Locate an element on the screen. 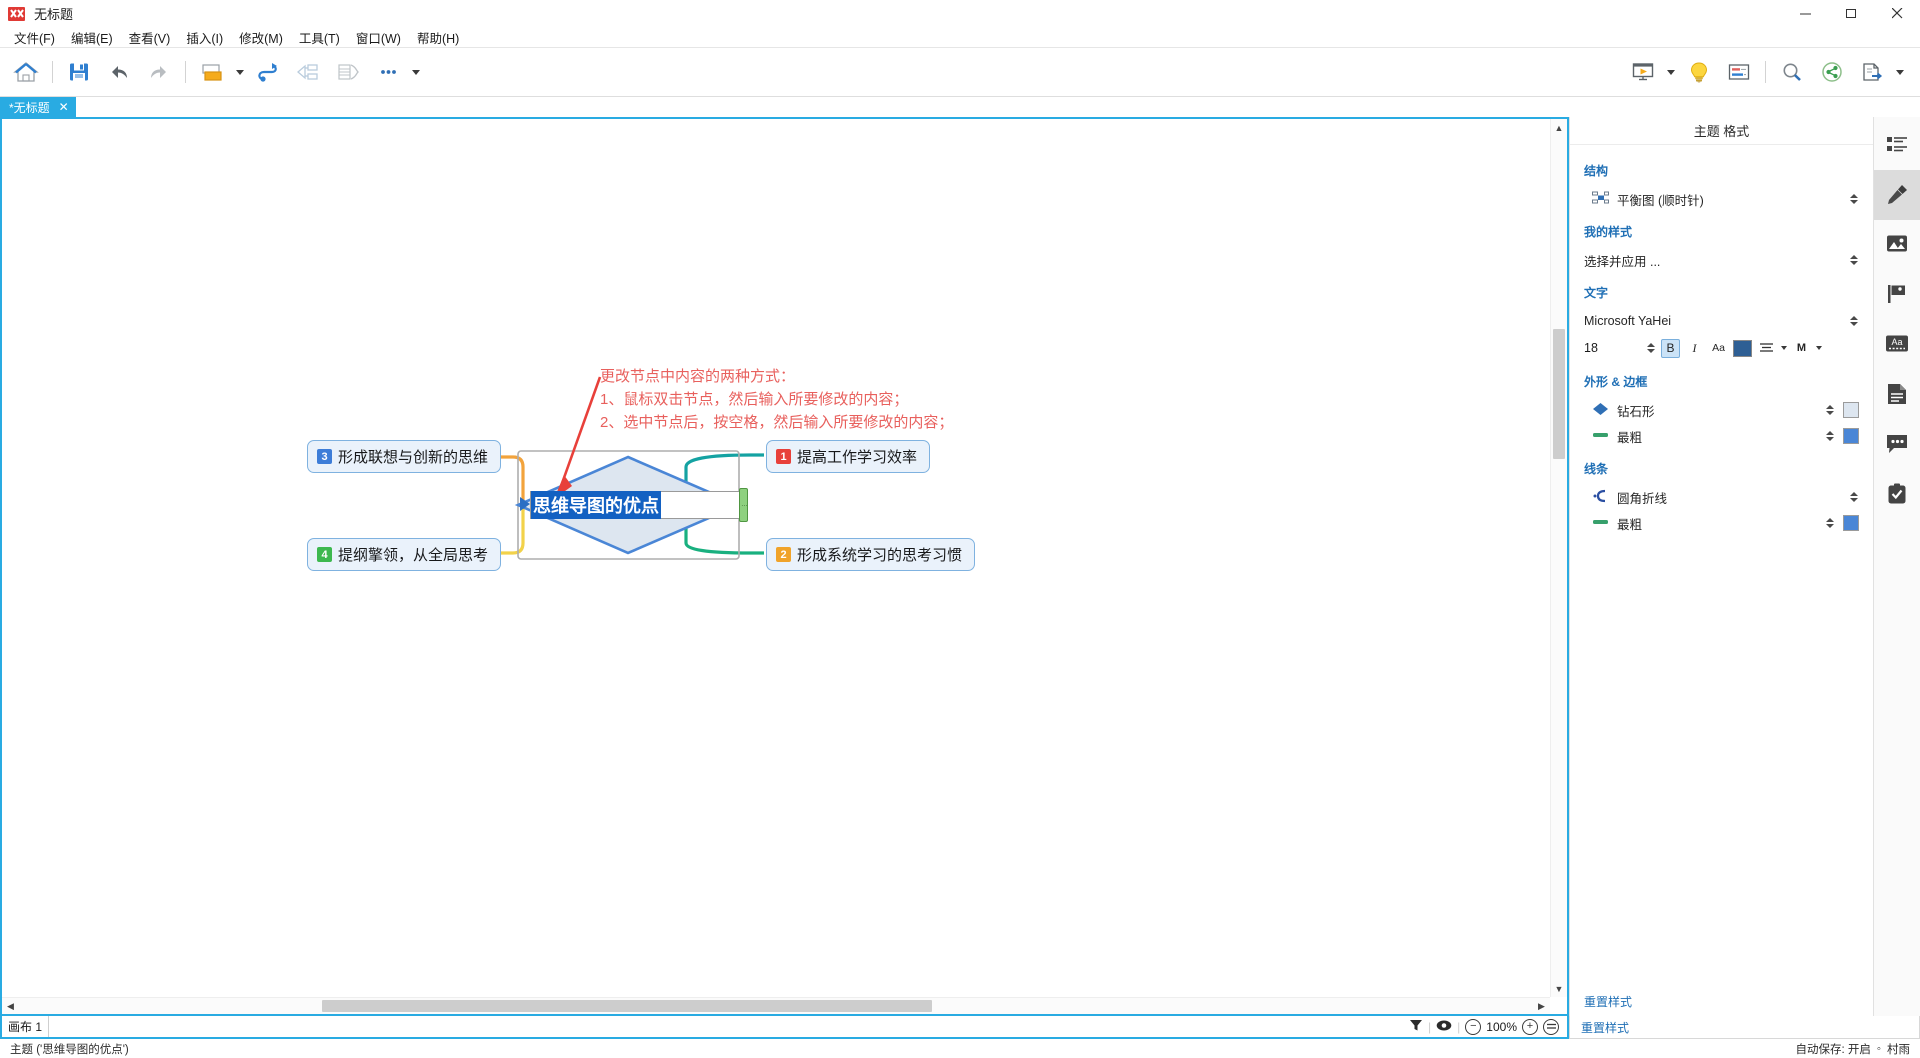  margin-chevron-down-icon is located at coordinates (1819, 348).